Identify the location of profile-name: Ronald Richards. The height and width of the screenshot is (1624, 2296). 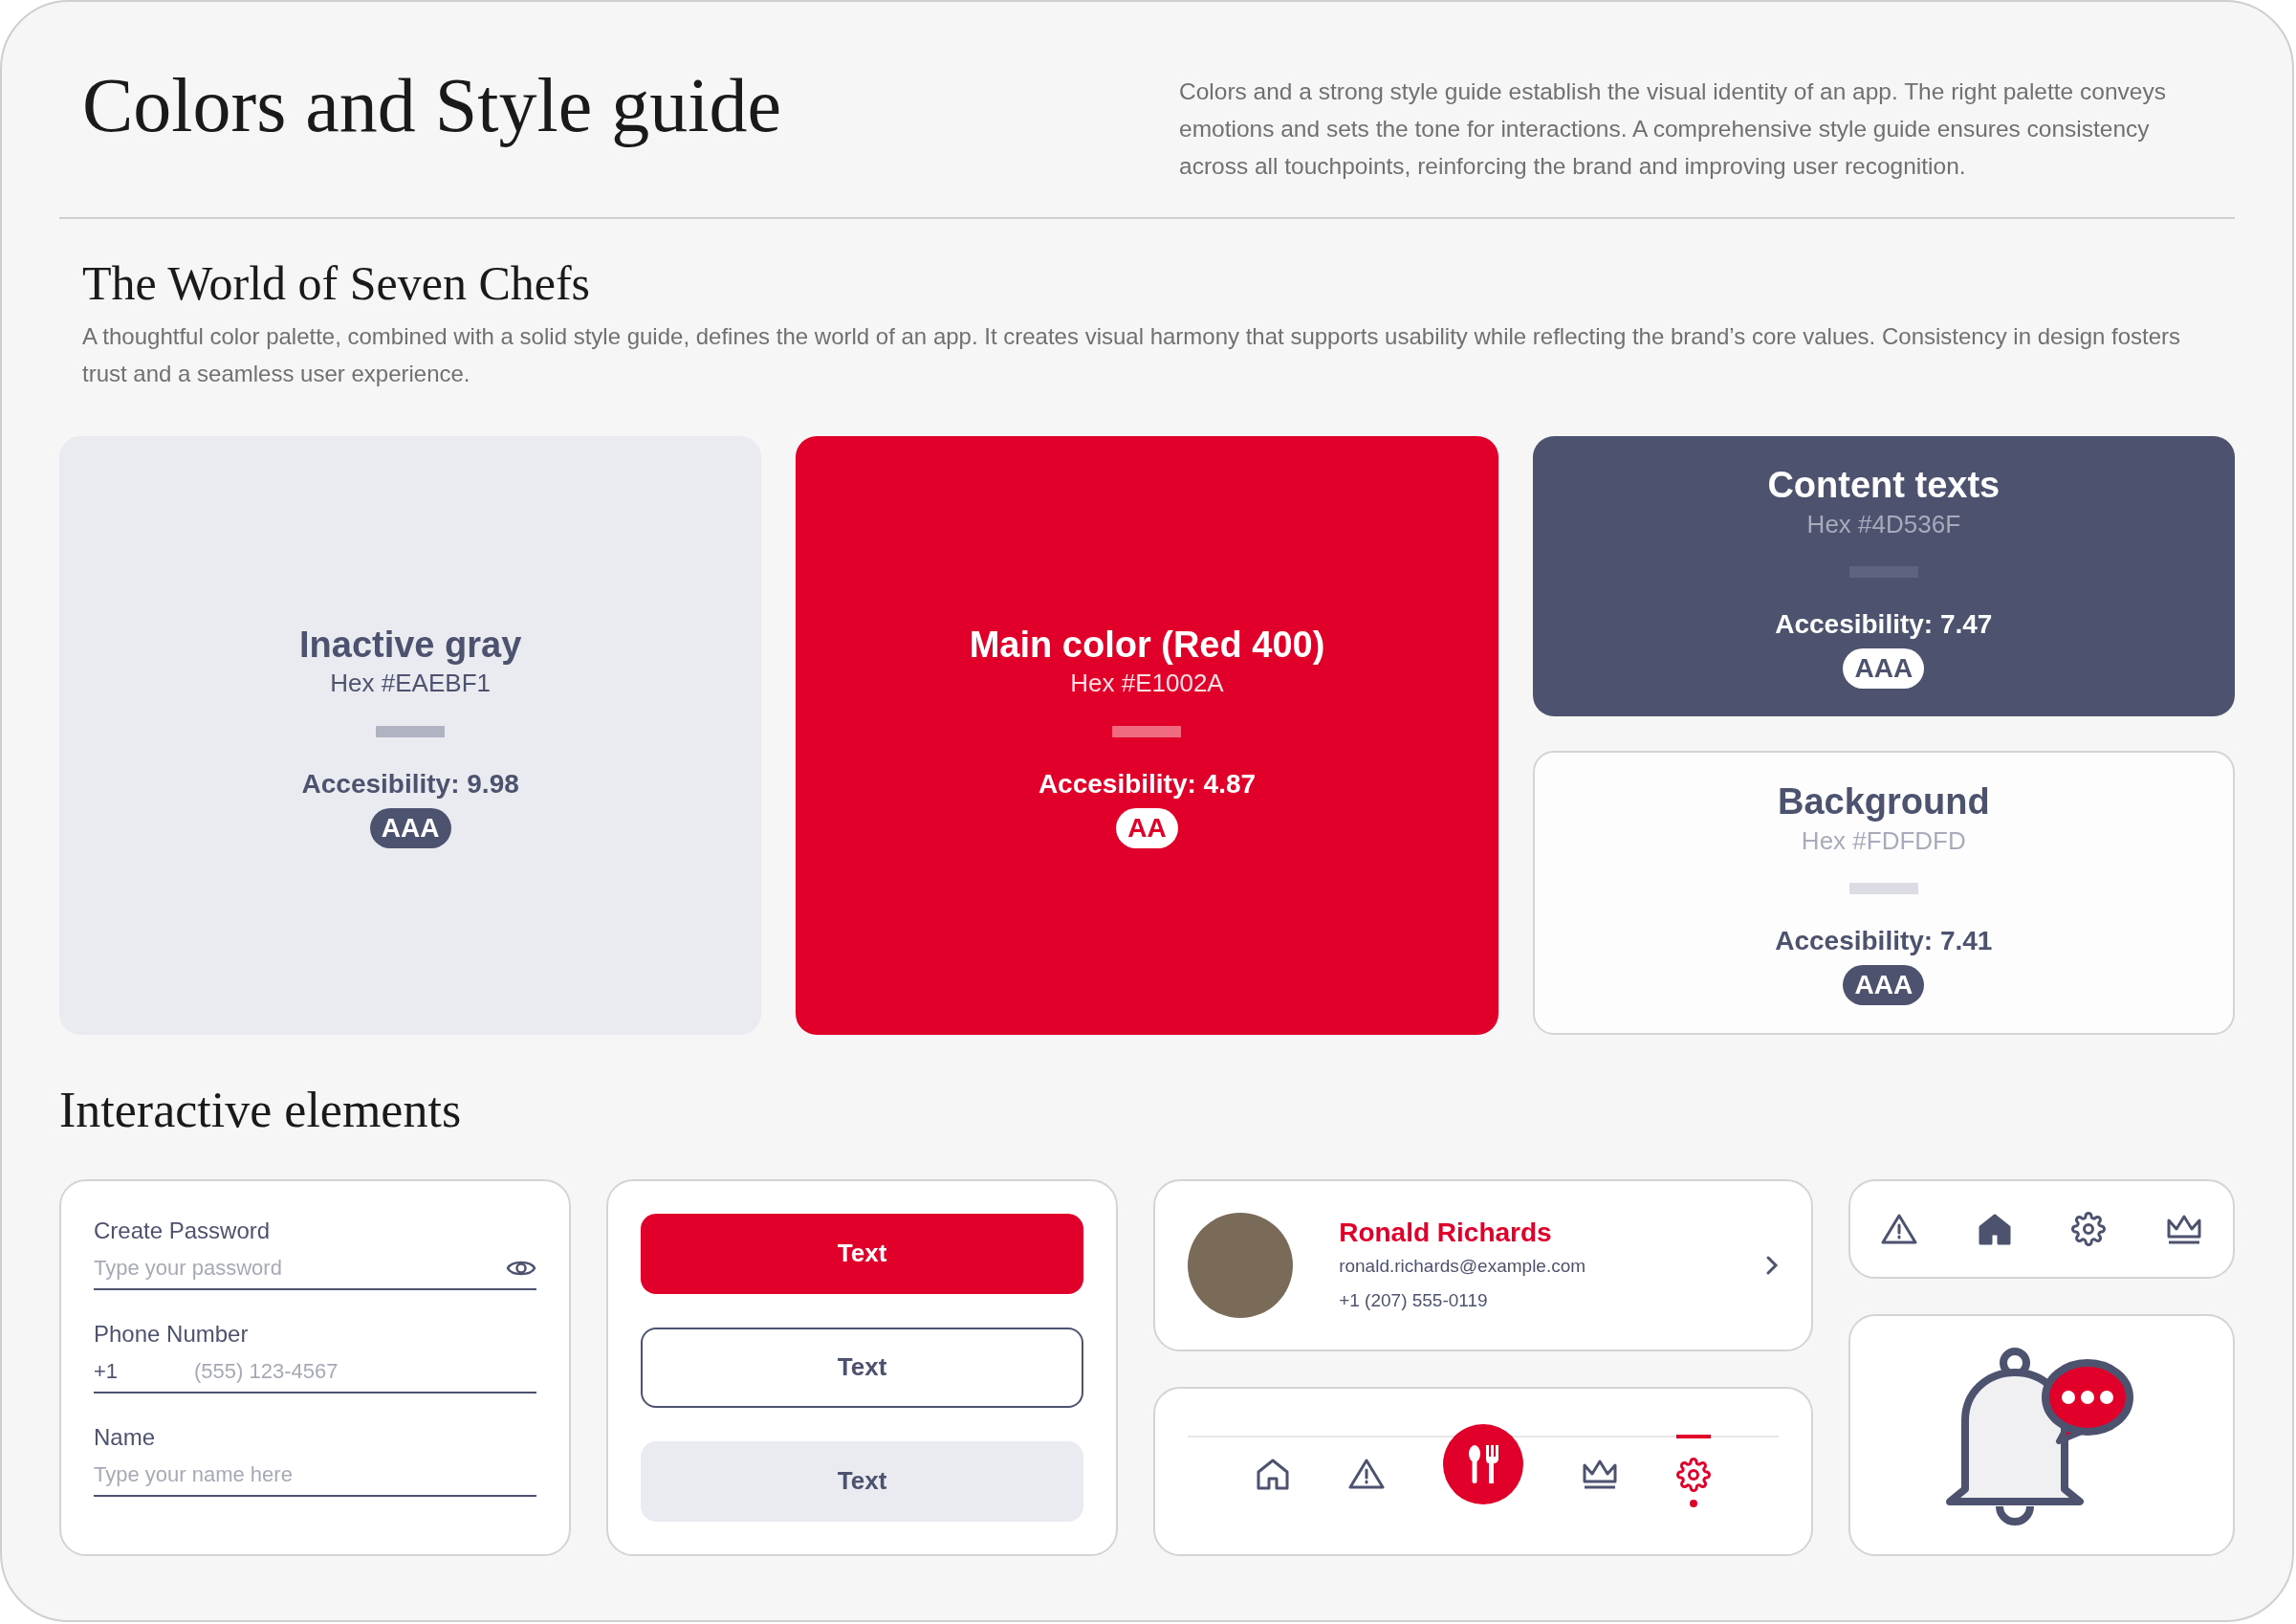
(1446, 1233).